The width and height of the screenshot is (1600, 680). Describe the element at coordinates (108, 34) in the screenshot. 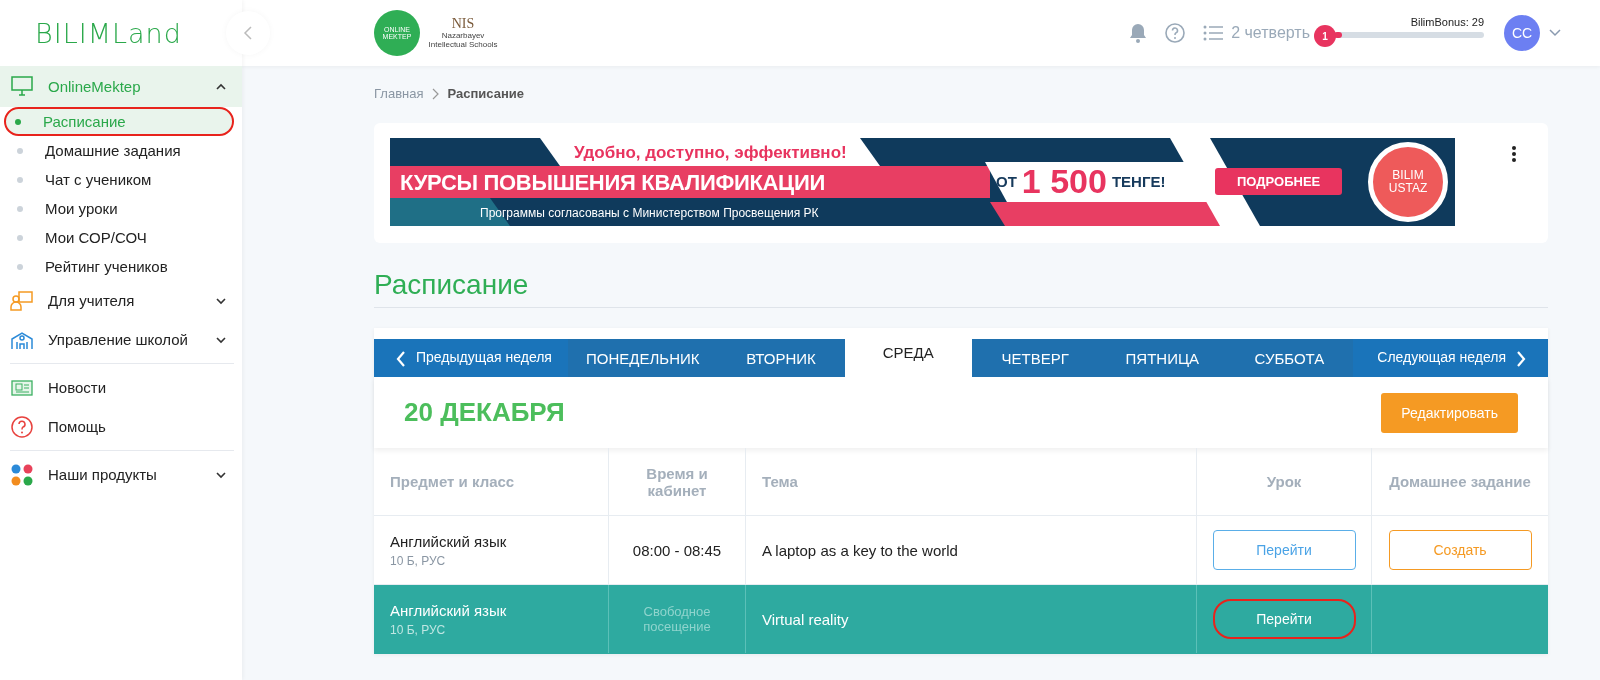

I see `bilimland-logo: BILIMLand` at that location.